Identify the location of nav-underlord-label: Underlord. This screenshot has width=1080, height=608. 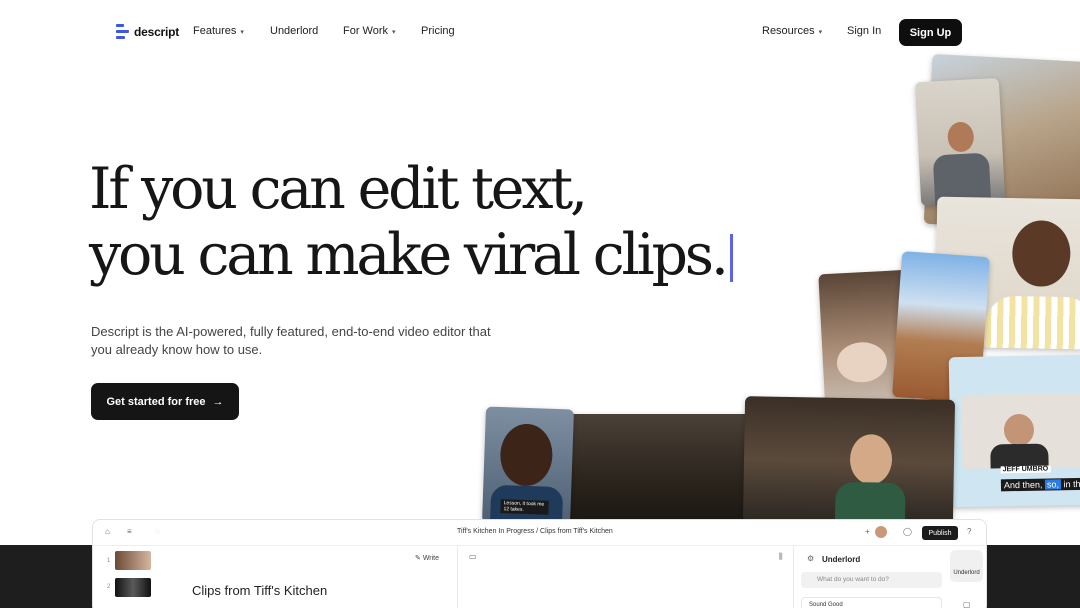
(294, 31).